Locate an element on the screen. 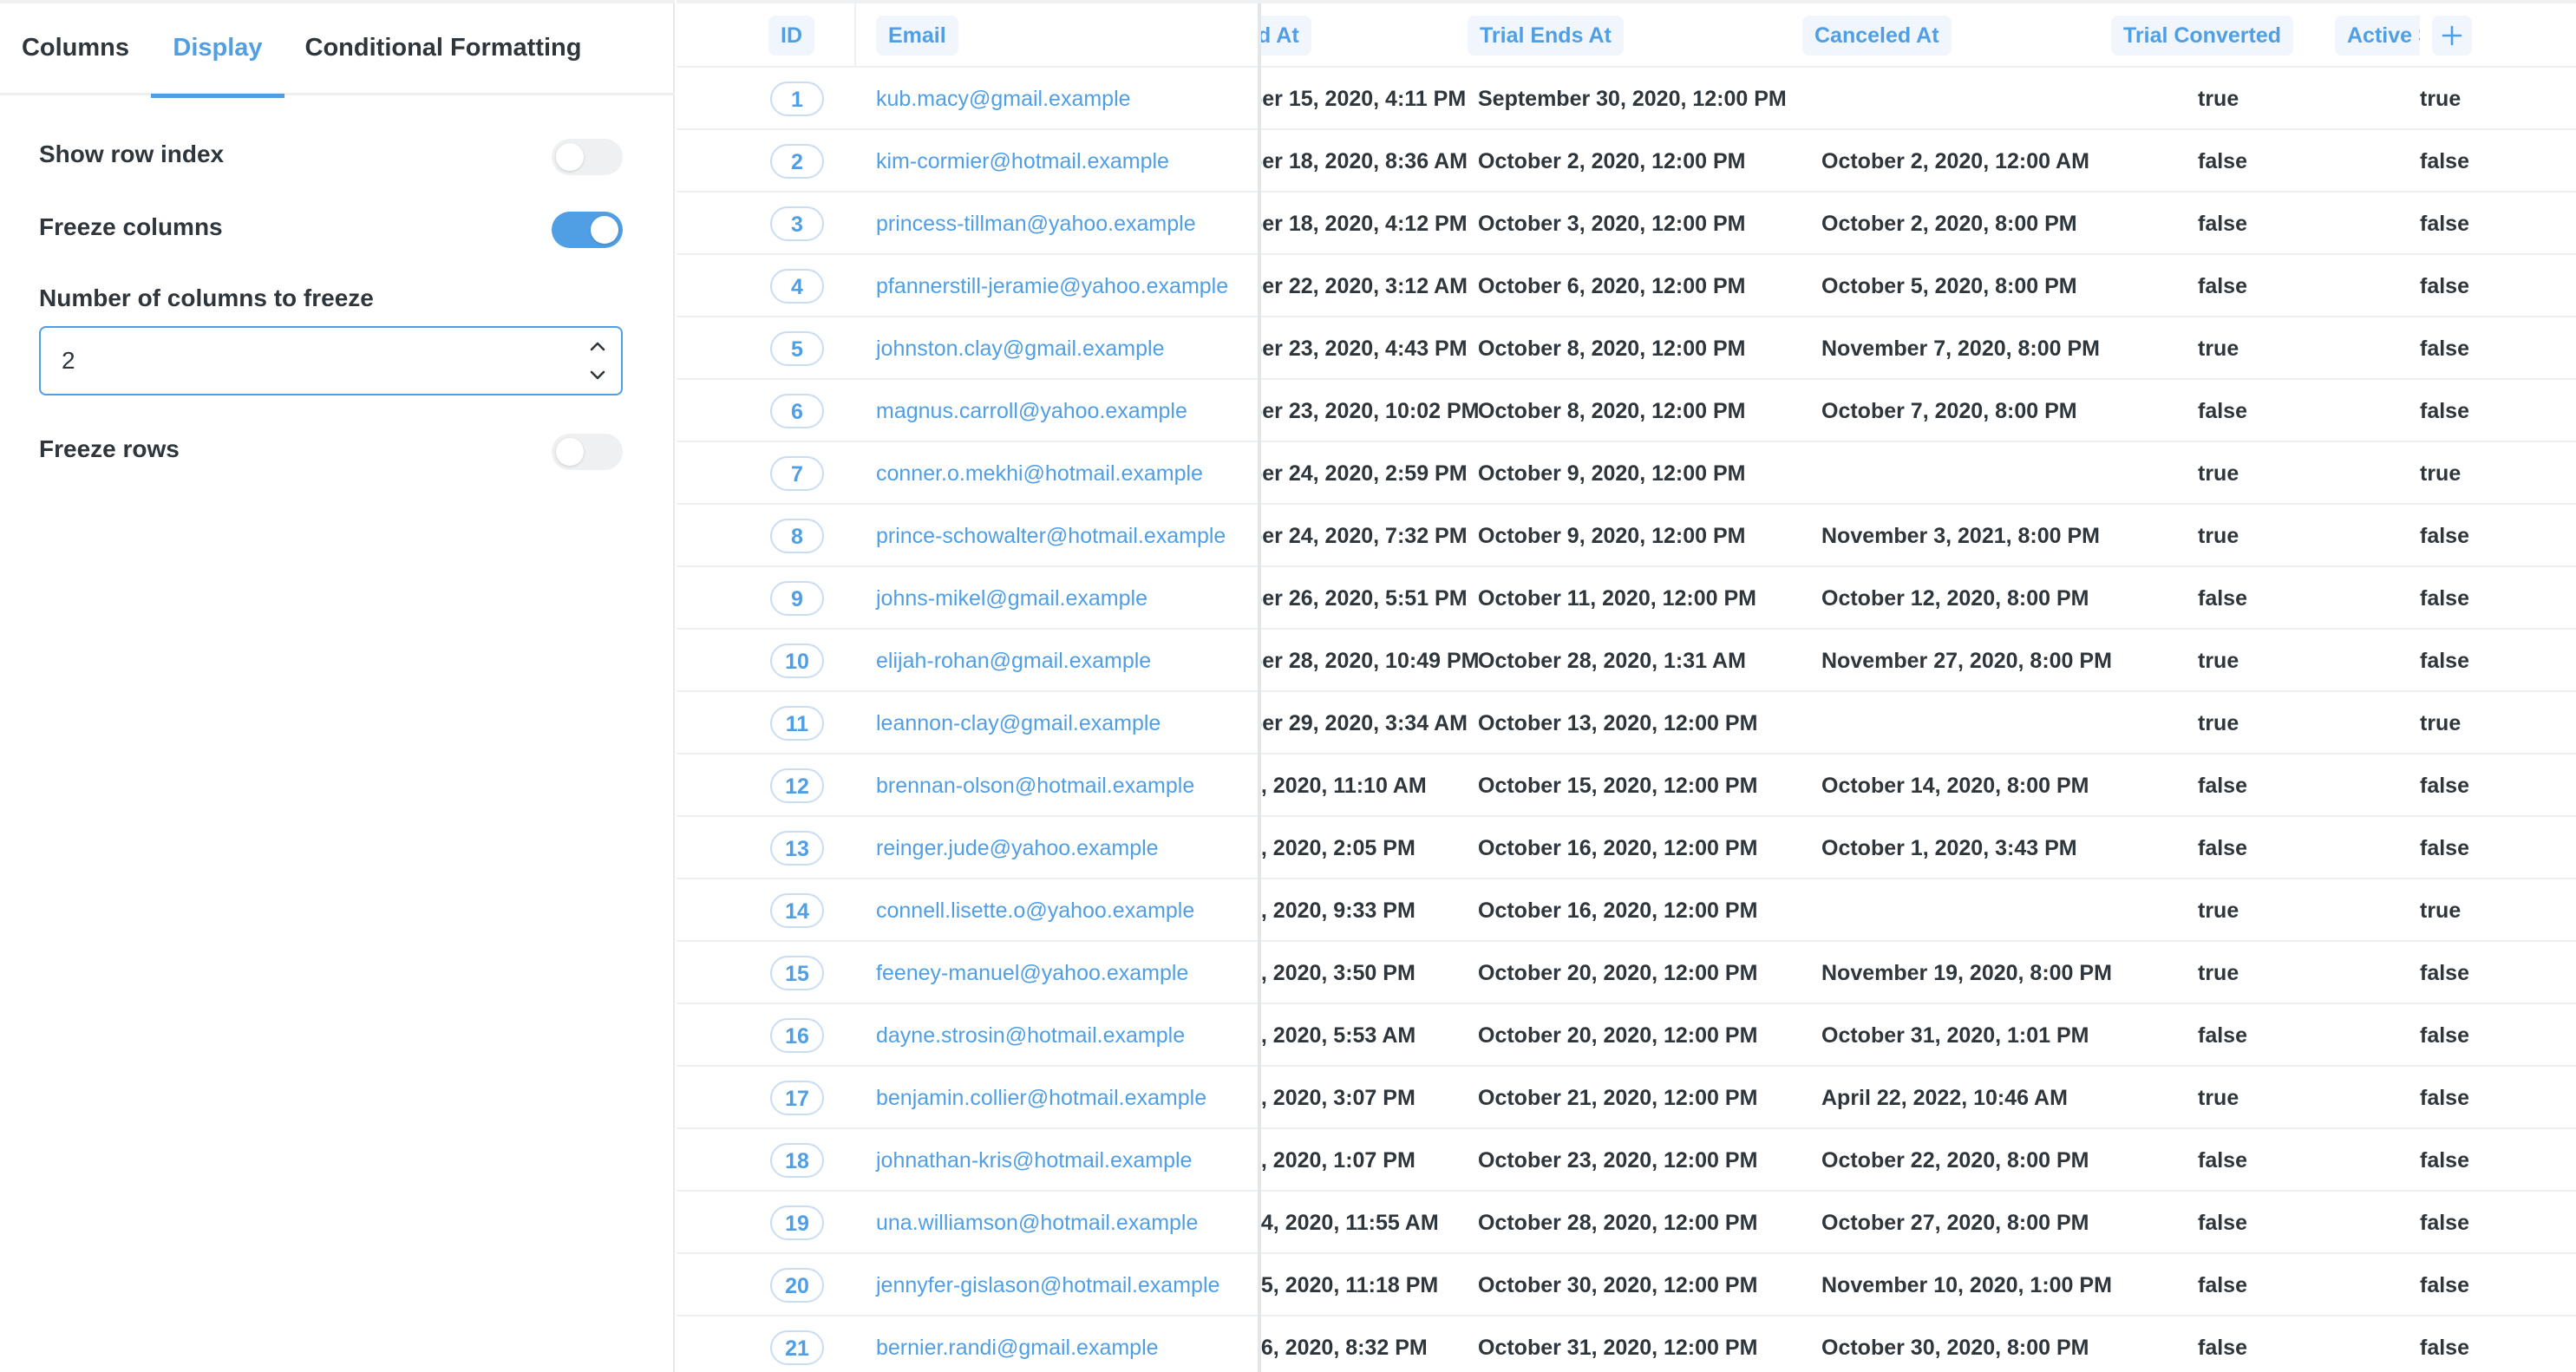 The height and width of the screenshot is (1372, 2576). row-email-link: johns-mikel@gmail.example is located at coordinates (1011, 598).